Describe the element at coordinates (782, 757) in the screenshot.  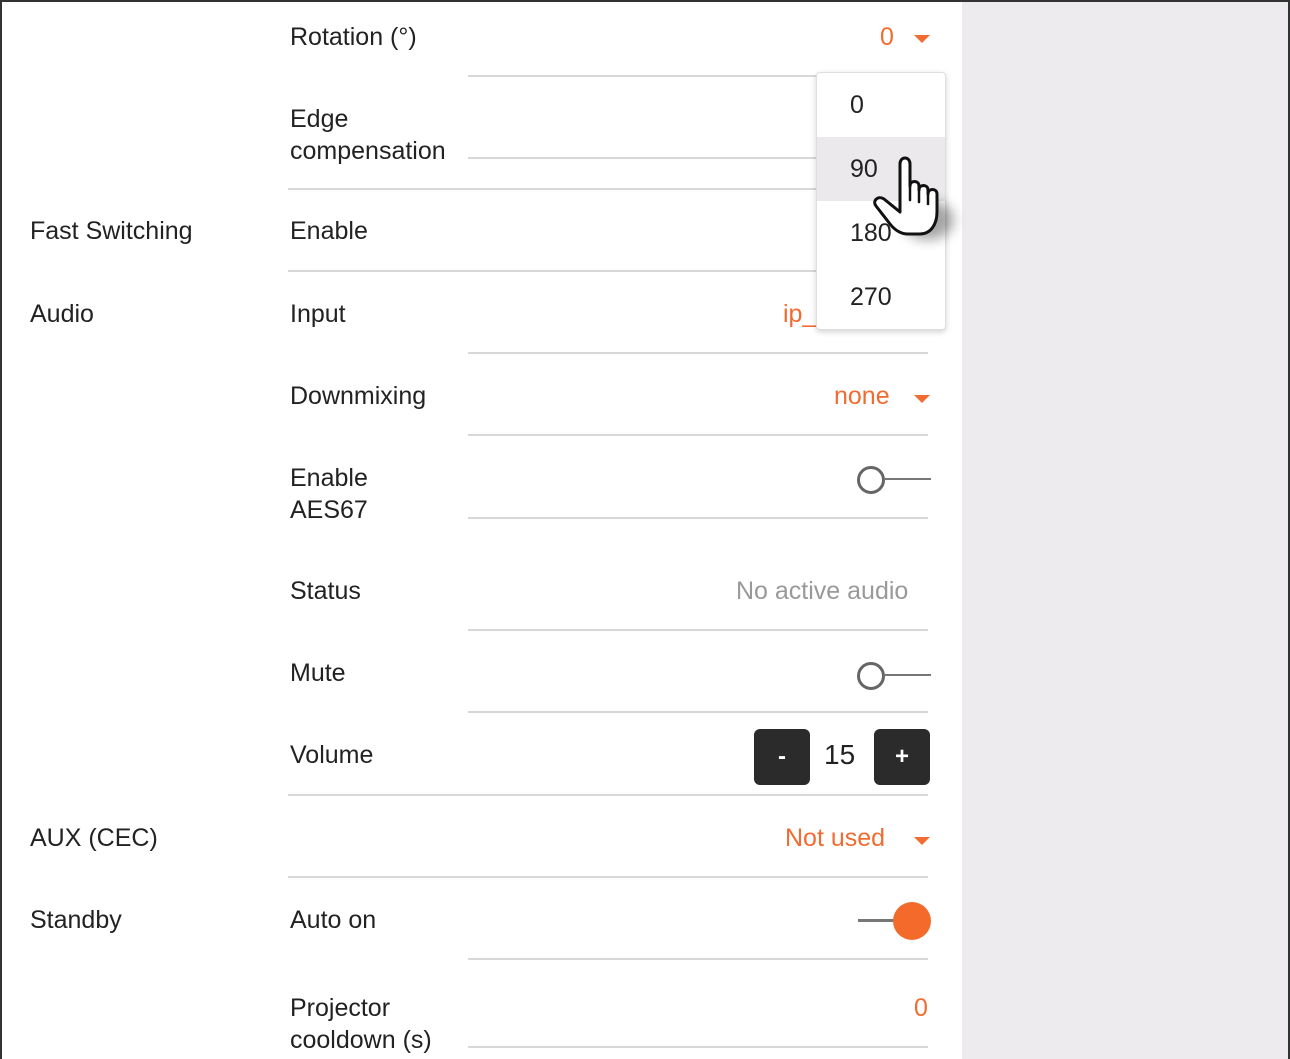
I see `volume-decrease-button: -` at that location.